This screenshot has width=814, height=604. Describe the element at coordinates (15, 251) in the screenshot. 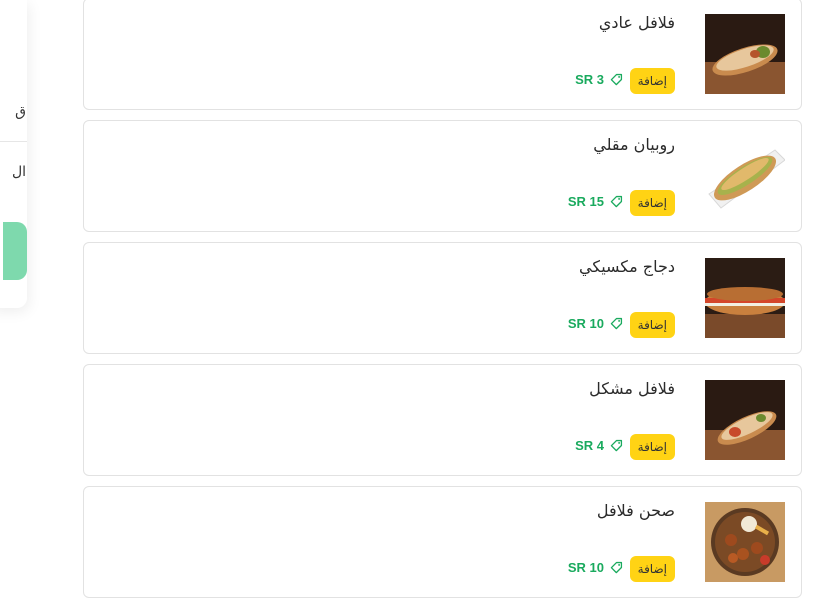

I see `sidebar-action-button` at that location.